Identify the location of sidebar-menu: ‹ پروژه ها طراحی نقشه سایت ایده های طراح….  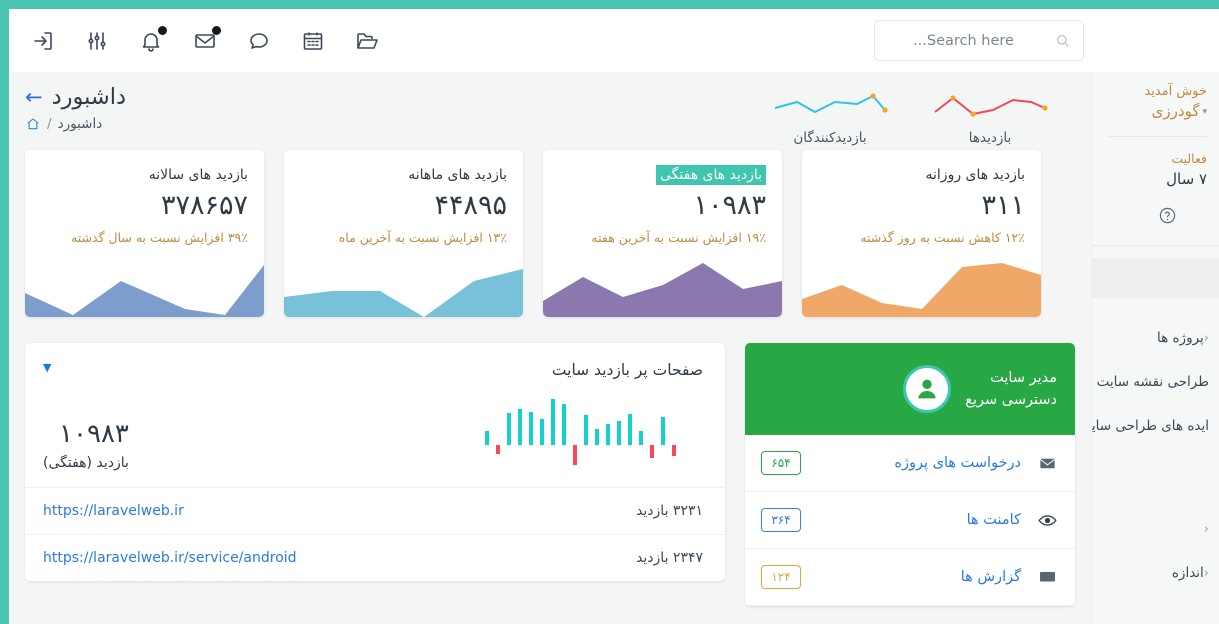
(1155, 455).